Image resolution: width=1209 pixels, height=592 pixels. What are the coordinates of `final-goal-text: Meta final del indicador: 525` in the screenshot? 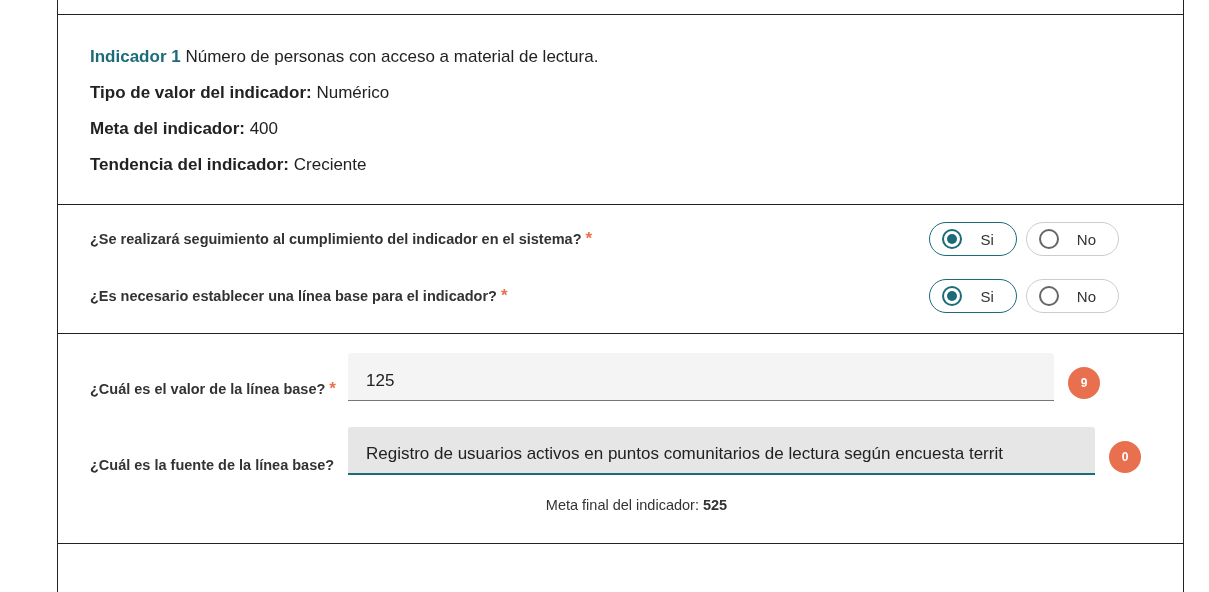 It's located at (636, 505).